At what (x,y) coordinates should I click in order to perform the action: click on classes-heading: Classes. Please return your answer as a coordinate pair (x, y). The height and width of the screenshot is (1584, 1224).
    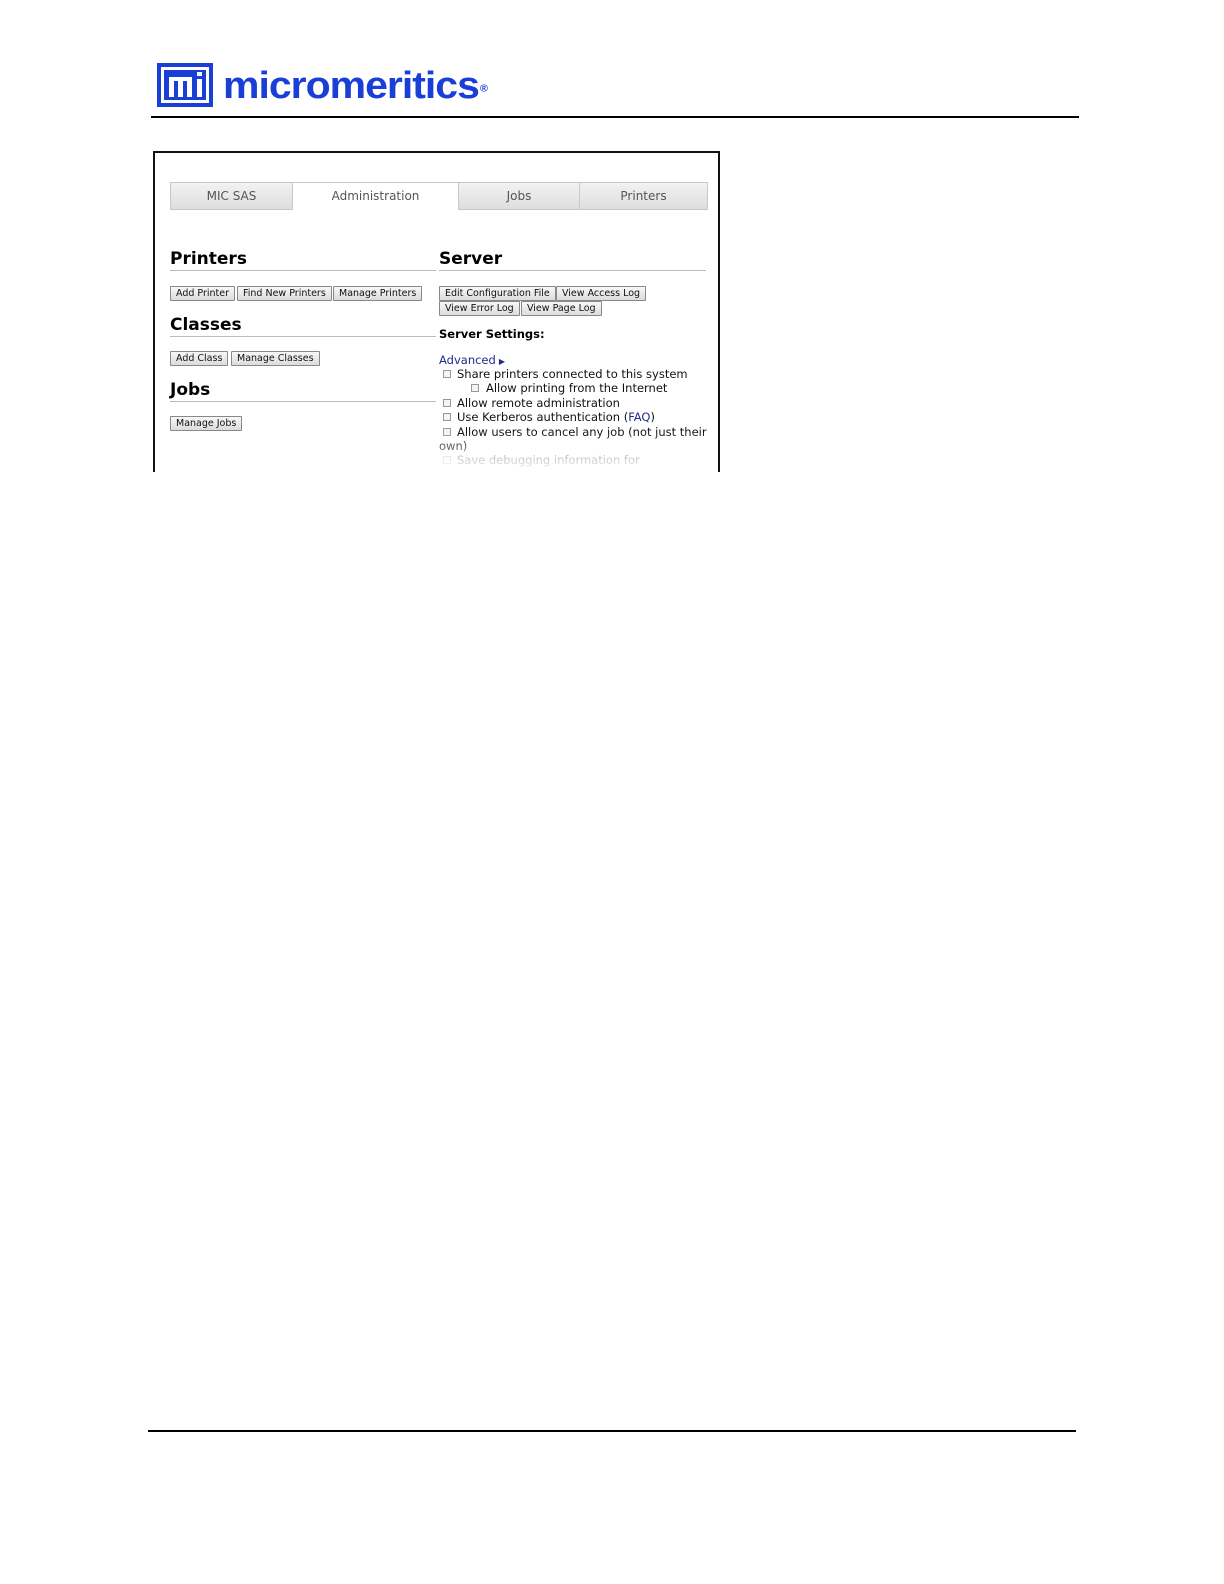
    Looking at the image, I should click on (206, 325).